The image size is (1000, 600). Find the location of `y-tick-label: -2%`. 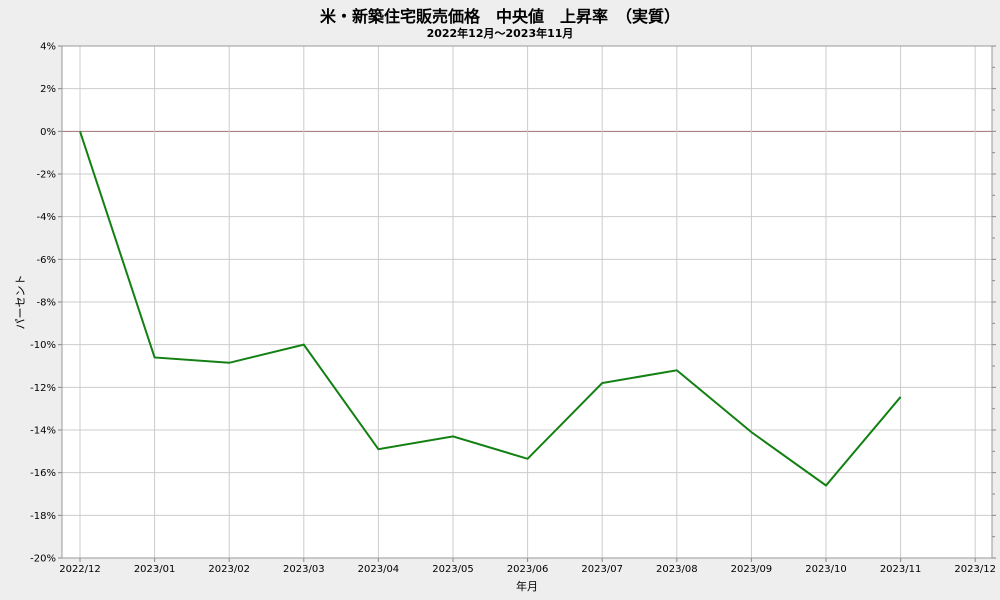

y-tick-label: -2% is located at coordinates (46, 175).